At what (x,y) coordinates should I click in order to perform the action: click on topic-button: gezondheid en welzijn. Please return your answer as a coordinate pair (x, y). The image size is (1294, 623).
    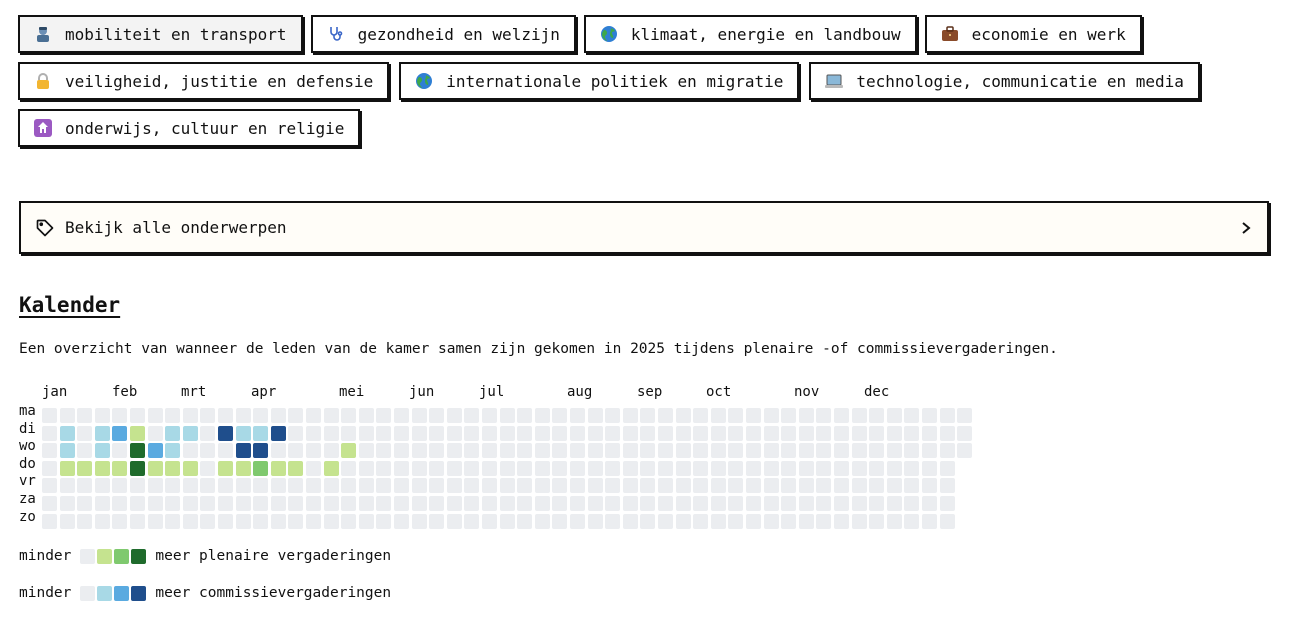
    Looking at the image, I should click on (443, 34).